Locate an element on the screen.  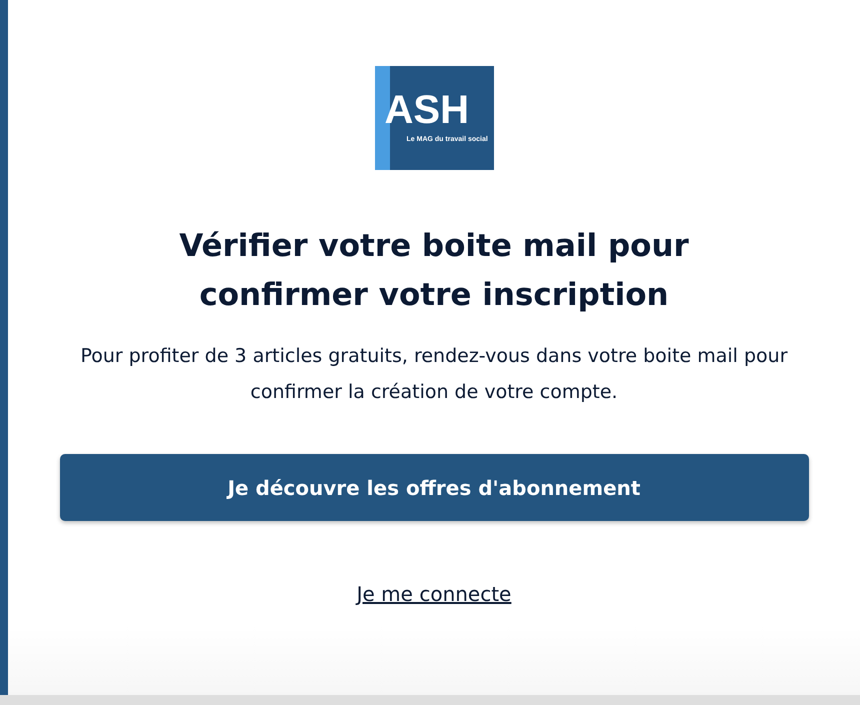
login-link: Je me connecte is located at coordinates (434, 594).